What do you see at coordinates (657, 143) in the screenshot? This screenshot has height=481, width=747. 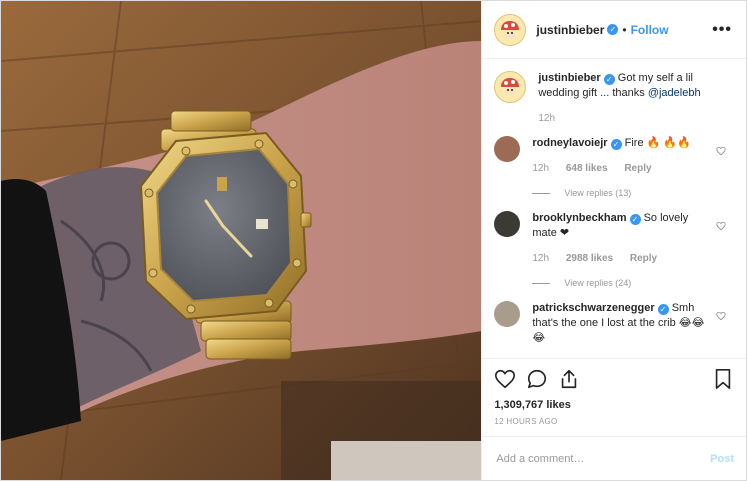 I see `comment-text: Fire 🔥 🔥🔥` at bounding box center [657, 143].